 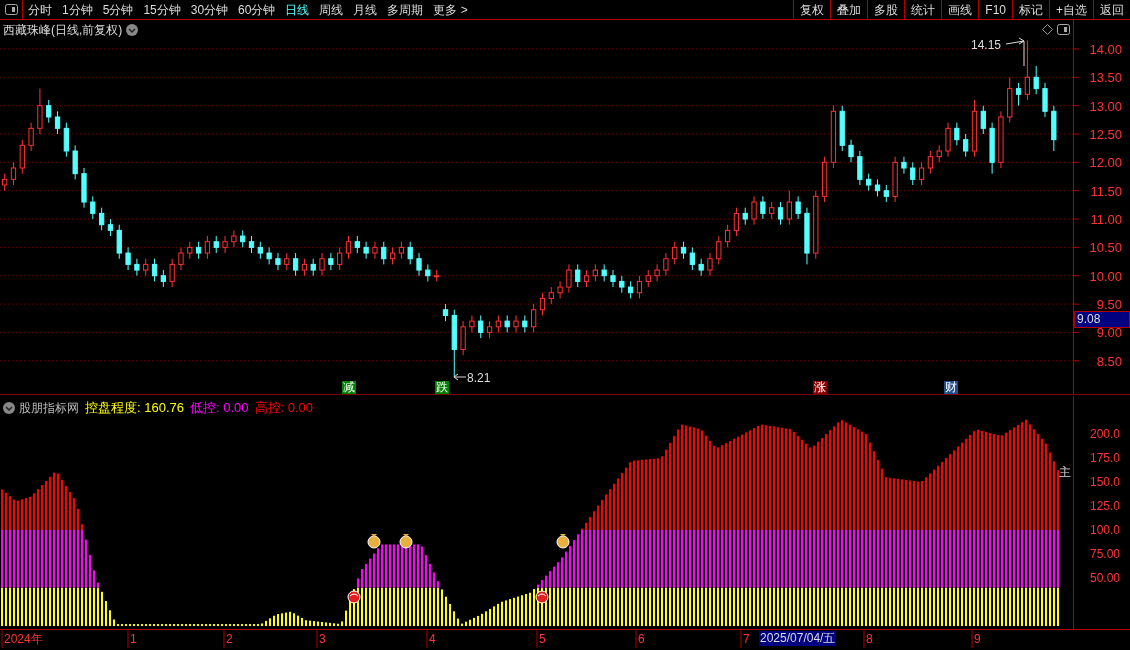 I want to click on period-tab: 15分钟, so click(x=162, y=9).